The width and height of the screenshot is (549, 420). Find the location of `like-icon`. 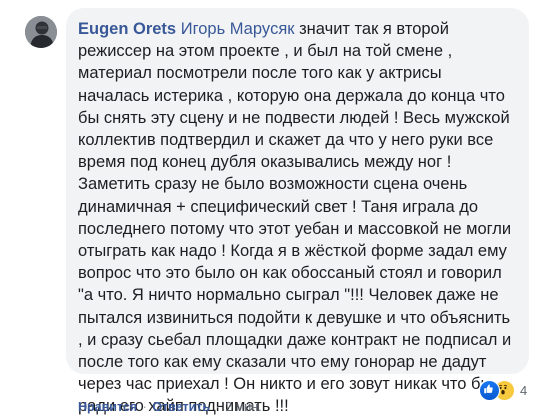

like-icon is located at coordinates (489, 390).